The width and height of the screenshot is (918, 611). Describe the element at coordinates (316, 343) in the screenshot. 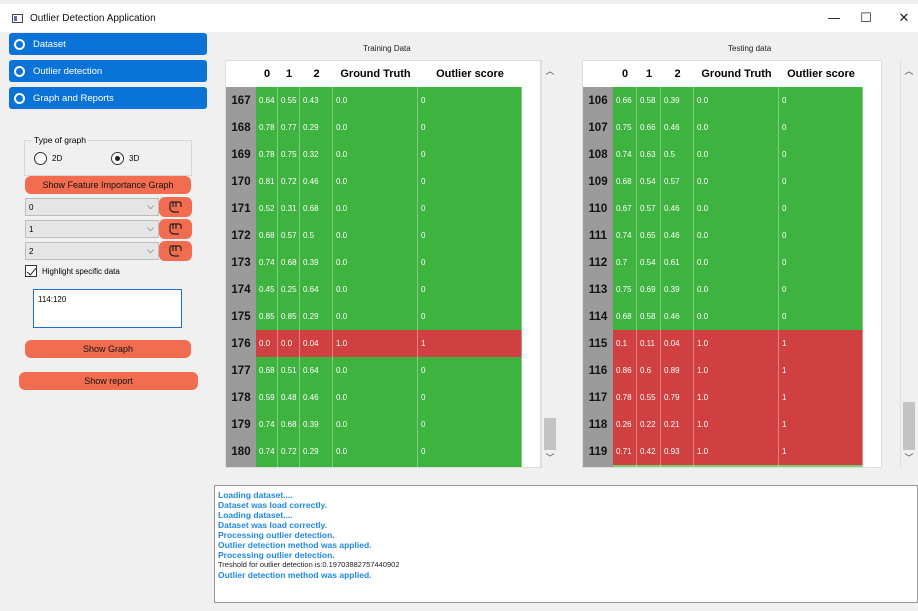

I see `table-cell: 0.04` at that location.